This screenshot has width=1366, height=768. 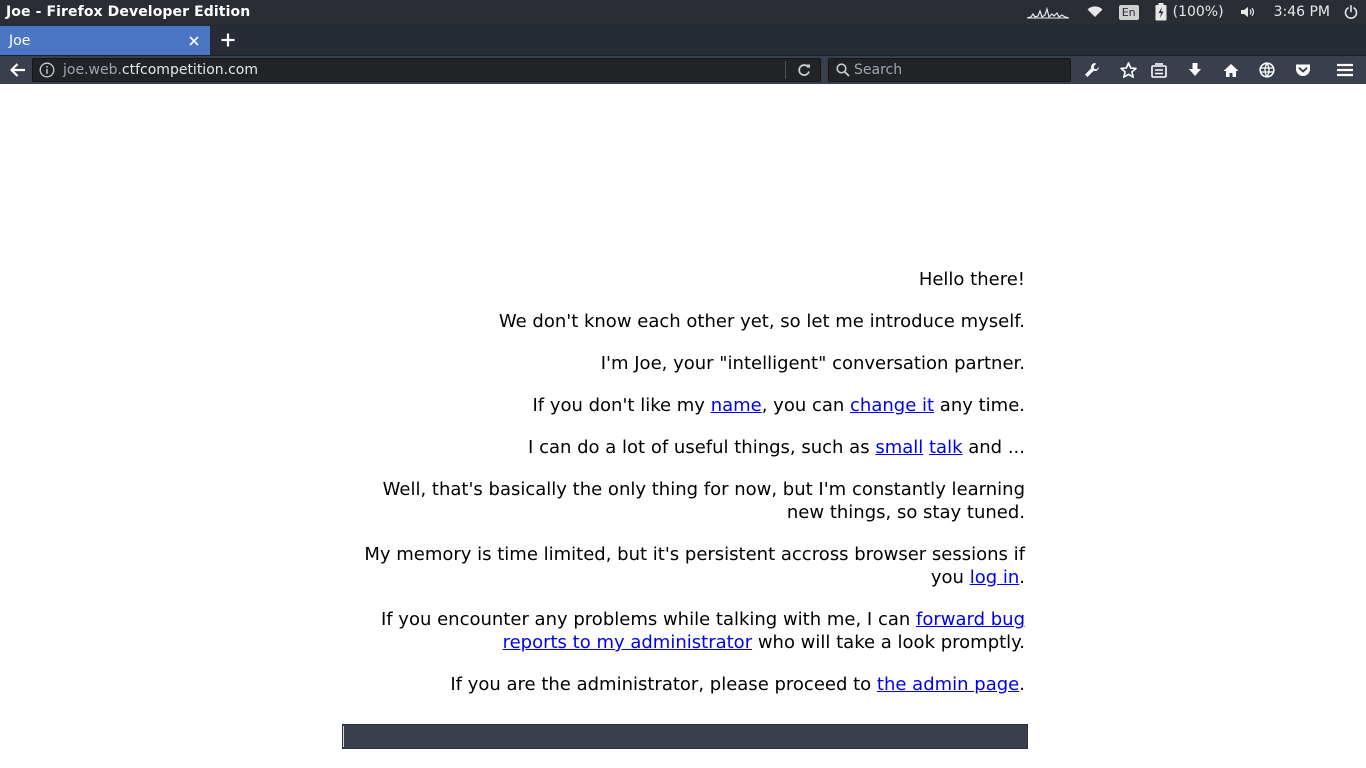 What do you see at coordinates (954, 70) in the screenshot?
I see `search-input` at bounding box center [954, 70].